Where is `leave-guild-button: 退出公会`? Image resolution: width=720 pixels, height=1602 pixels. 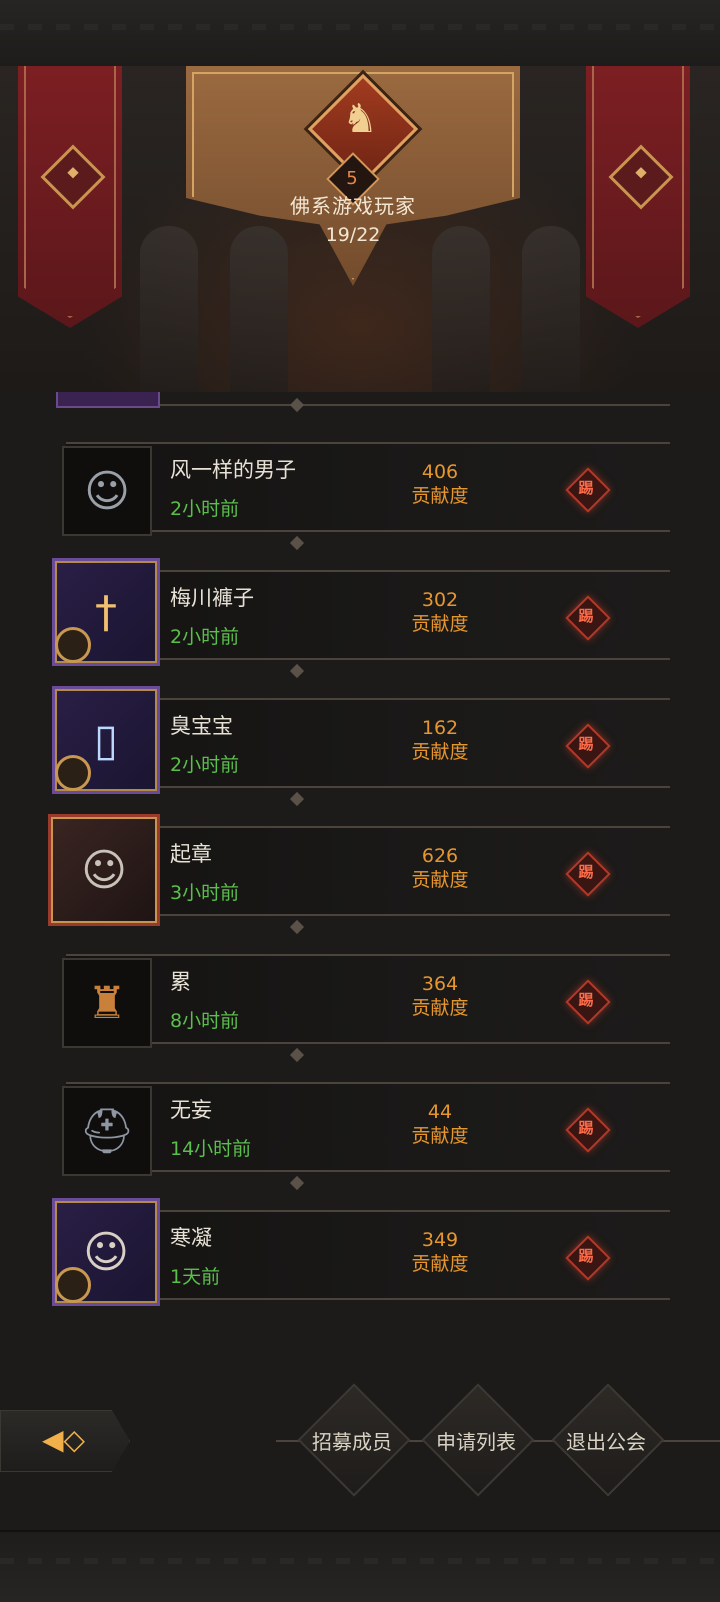
leave-guild-button: 退出公会 is located at coordinates (606, 1440).